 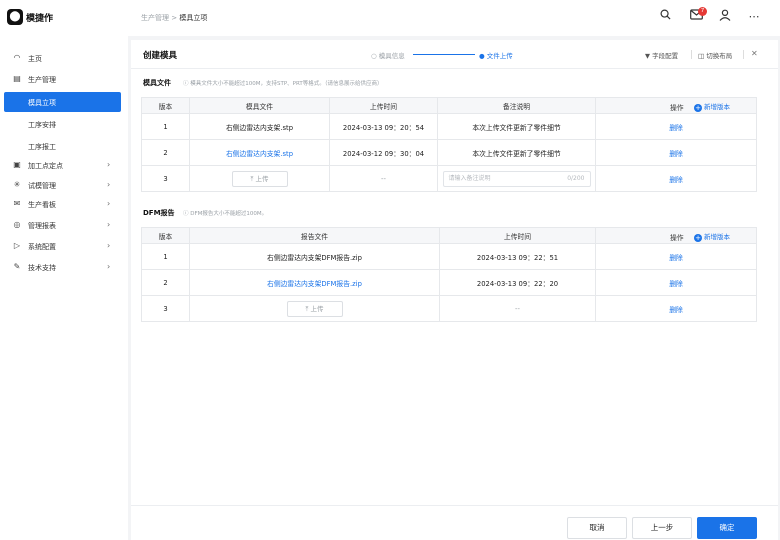 I want to click on column-header: 备注说明, so click(x=516, y=105).